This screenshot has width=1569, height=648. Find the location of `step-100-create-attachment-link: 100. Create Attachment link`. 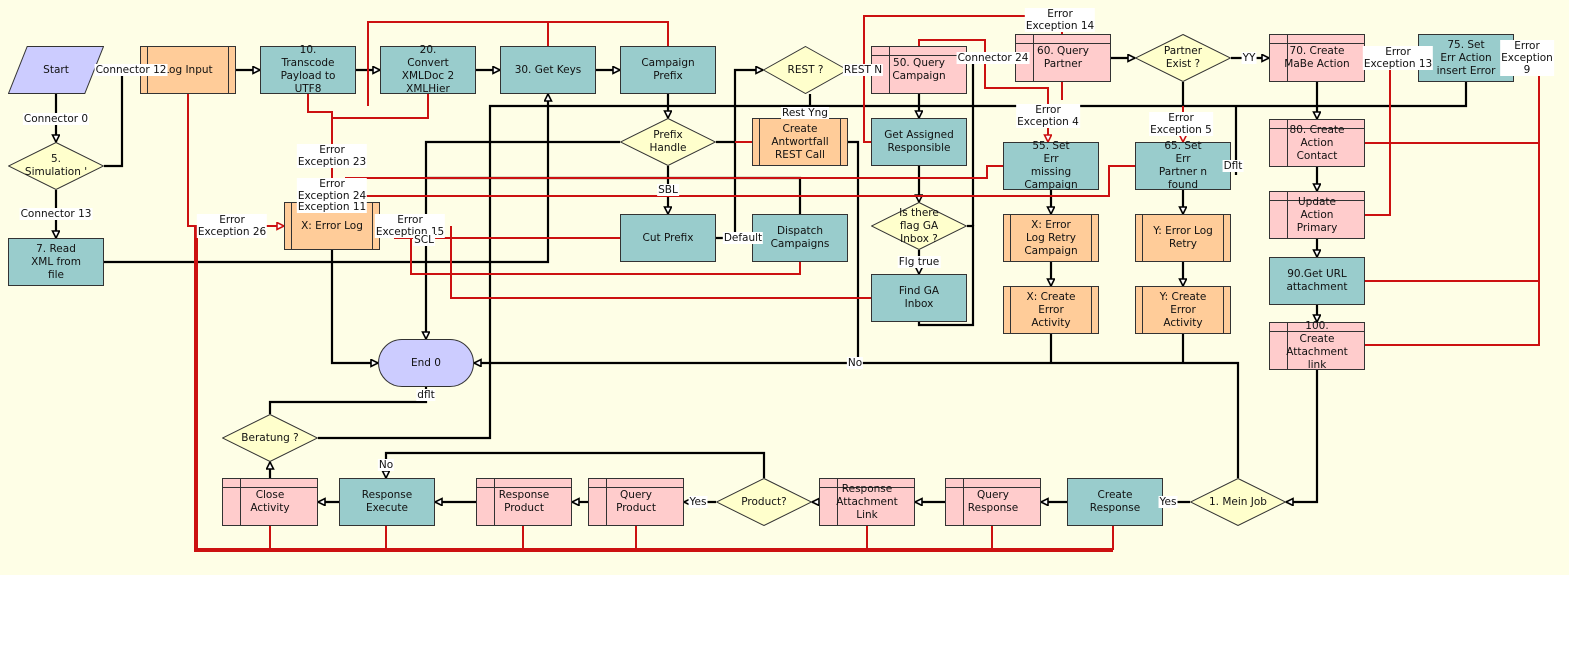

step-100-create-attachment-link: 100. Create Attachment link is located at coordinates (1317, 345).